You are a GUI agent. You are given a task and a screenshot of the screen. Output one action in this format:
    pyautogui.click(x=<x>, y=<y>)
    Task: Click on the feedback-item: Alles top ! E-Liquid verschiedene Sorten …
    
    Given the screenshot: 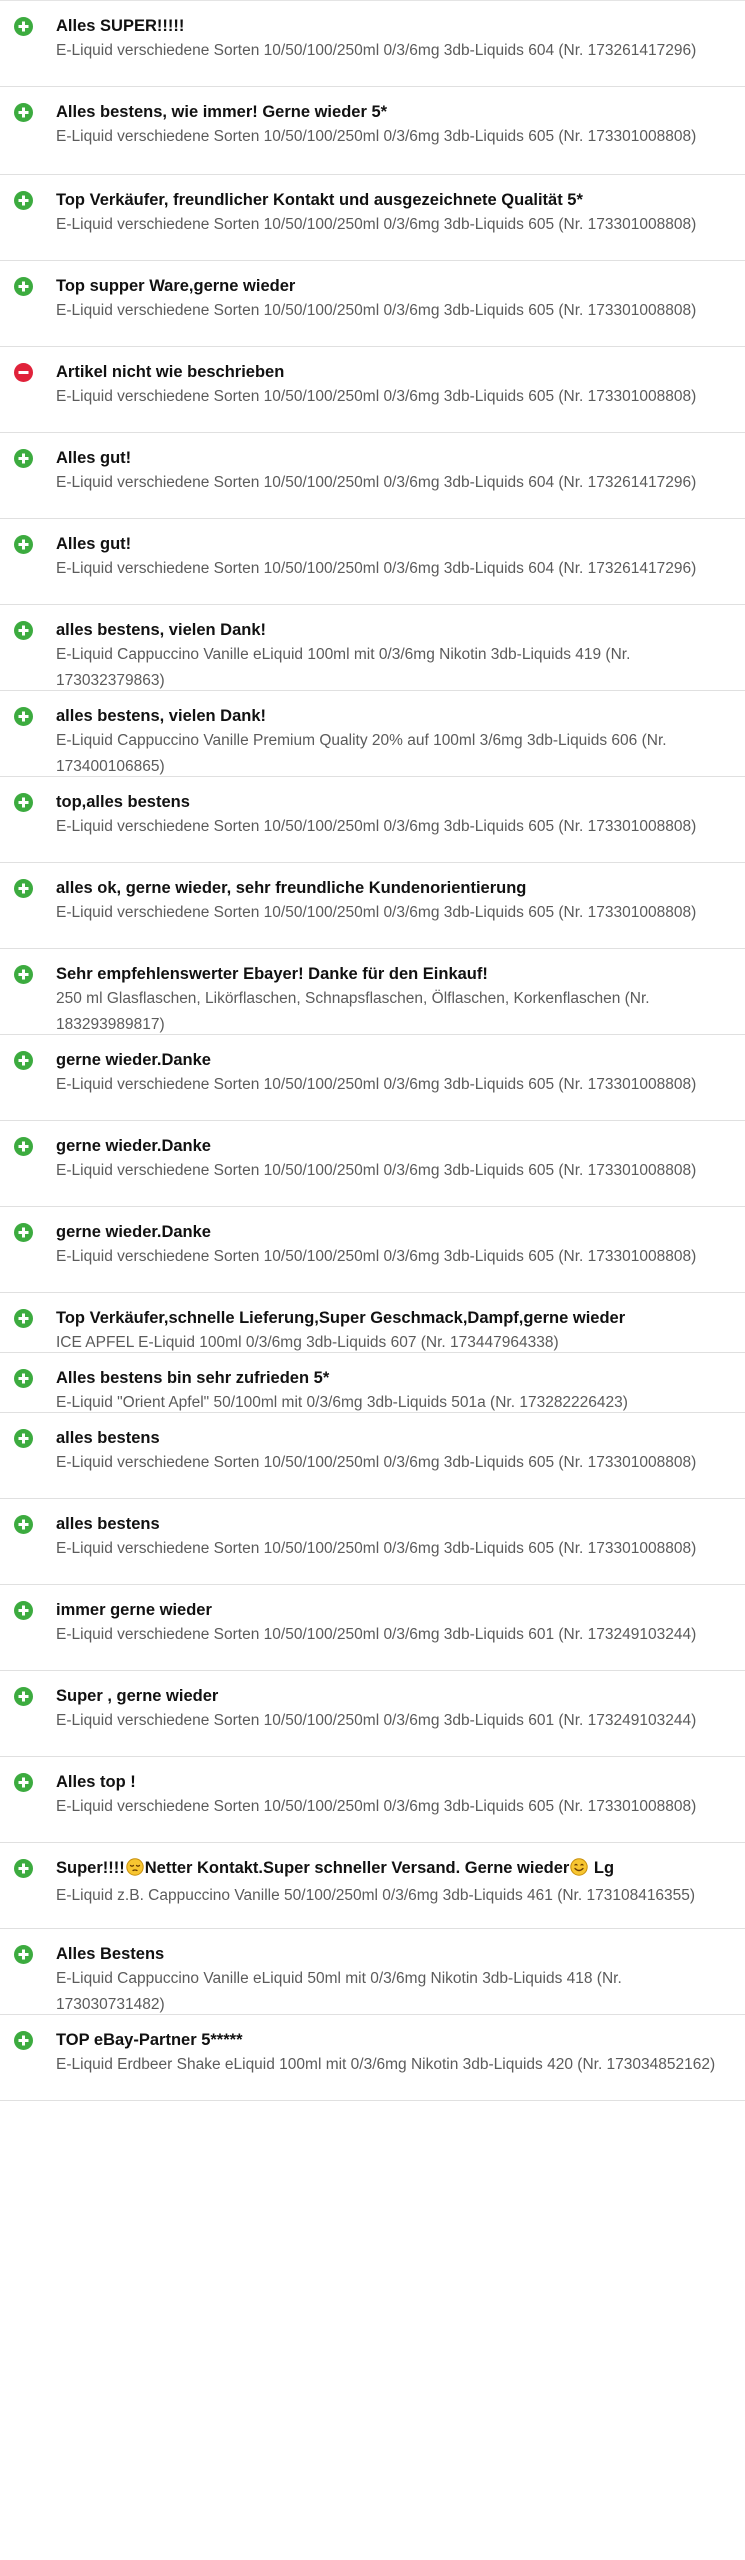 What is the action you would take?
    pyautogui.click(x=372, y=1800)
    